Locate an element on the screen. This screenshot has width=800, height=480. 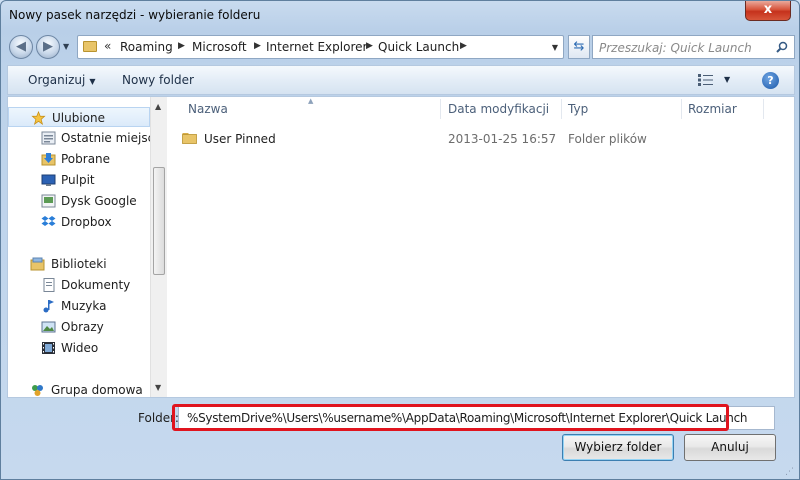
view-options-icon is located at coordinates (706, 80).